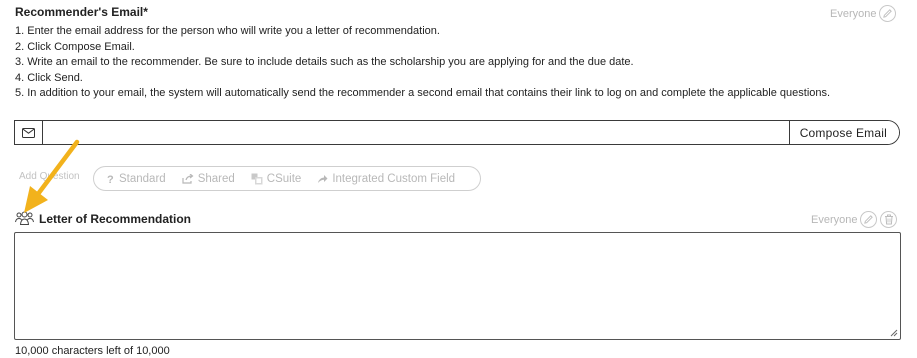  What do you see at coordinates (257, 179) in the screenshot?
I see `csuite-icon` at bounding box center [257, 179].